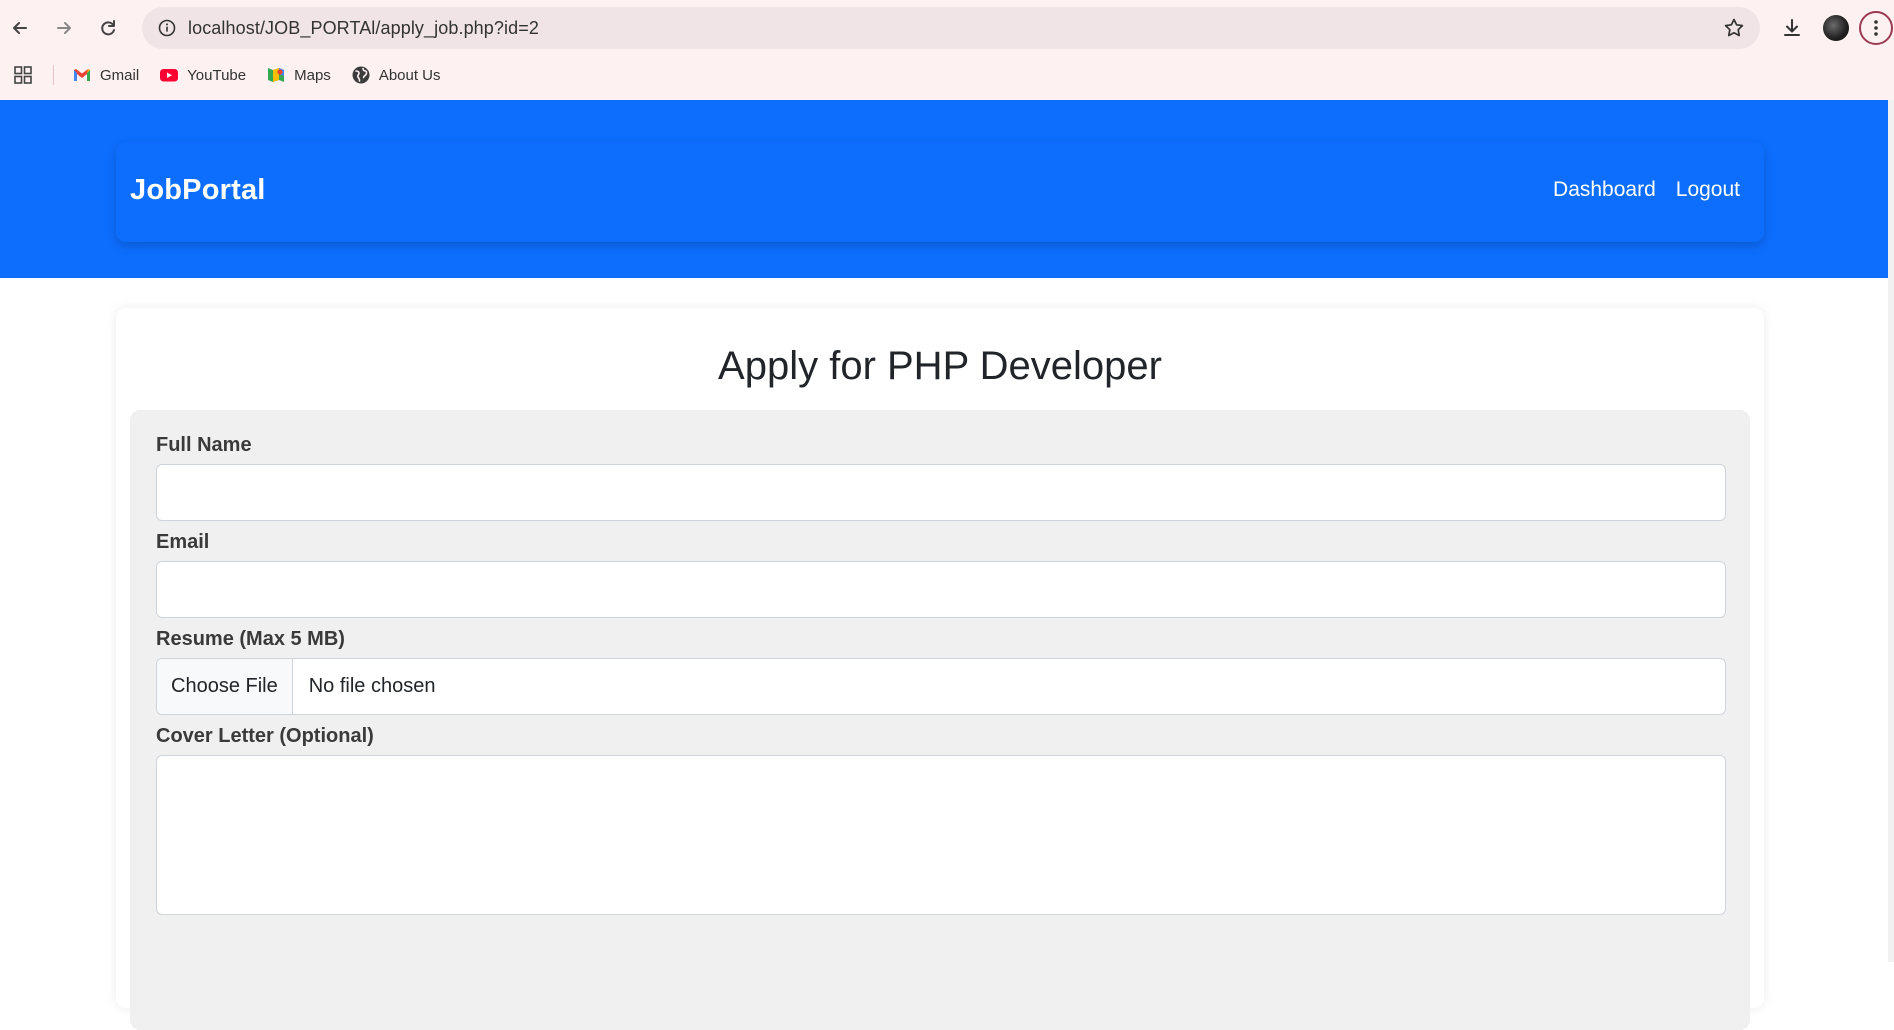 The height and width of the screenshot is (1030, 1894). Describe the element at coordinates (312, 75) in the screenshot. I see `bookmark-label: Maps` at that location.